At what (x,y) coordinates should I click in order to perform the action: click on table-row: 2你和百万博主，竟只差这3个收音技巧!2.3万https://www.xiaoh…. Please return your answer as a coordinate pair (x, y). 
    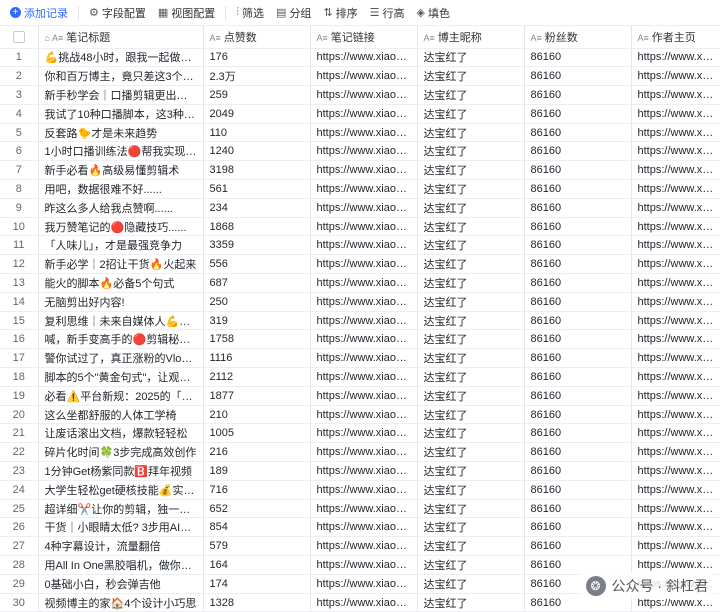
    Looking at the image, I should click on (360, 76).